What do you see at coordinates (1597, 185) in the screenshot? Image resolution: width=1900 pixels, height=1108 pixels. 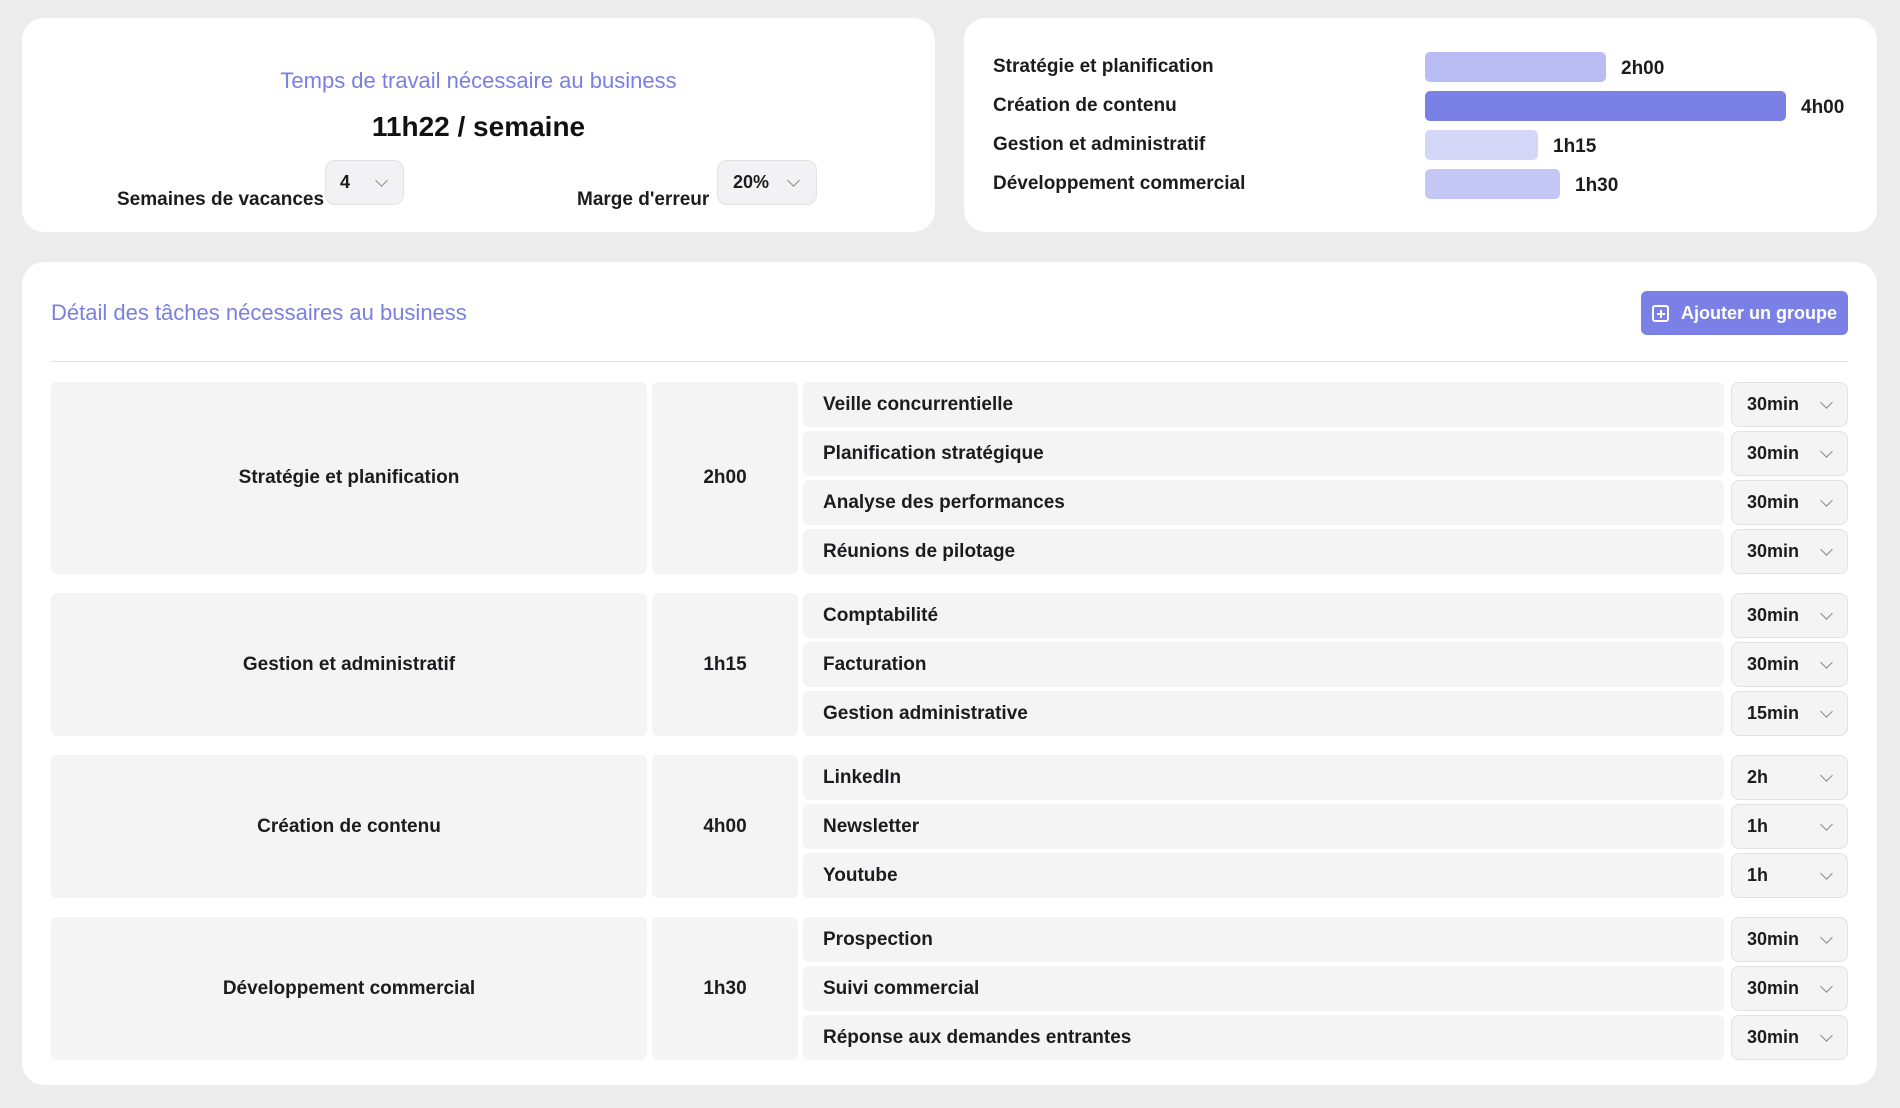 I see `chart-value-label: 1h30` at bounding box center [1597, 185].